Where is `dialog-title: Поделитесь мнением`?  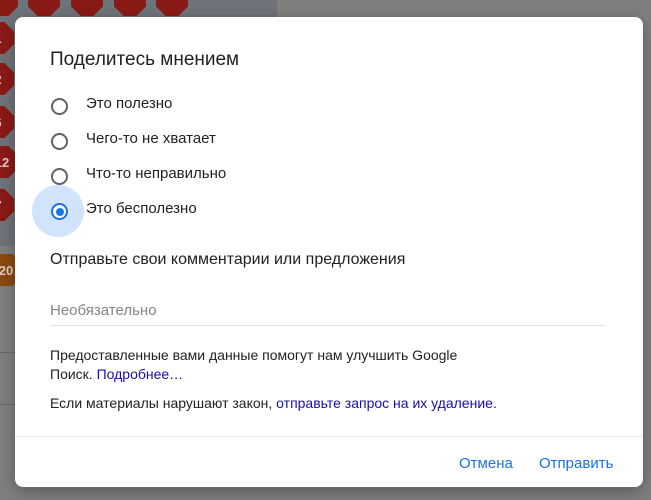 dialog-title: Поделитесь мнением is located at coordinates (145, 59).